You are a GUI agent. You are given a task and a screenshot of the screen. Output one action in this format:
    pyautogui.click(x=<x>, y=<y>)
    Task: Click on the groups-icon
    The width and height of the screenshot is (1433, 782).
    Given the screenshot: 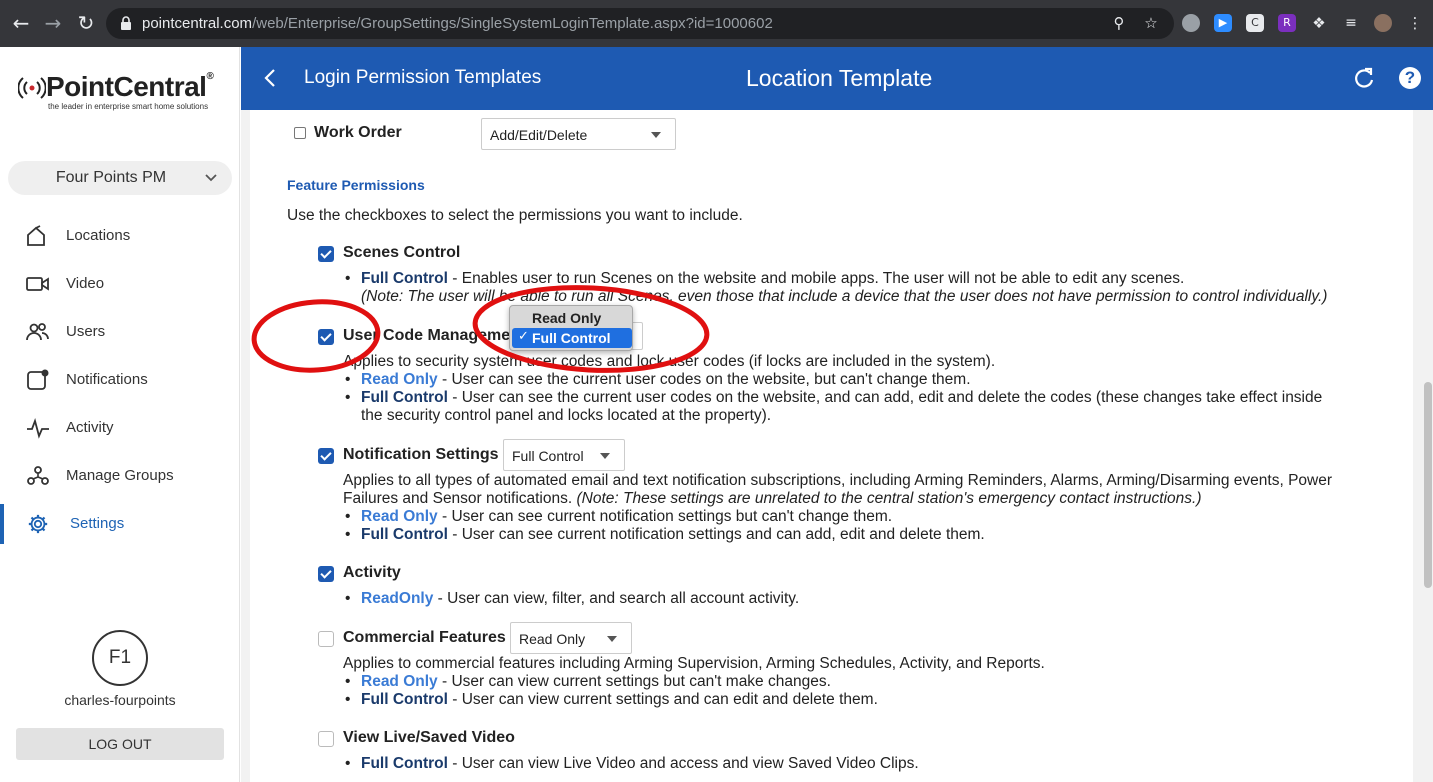 What is the action you would take?
    pyautogui.click(x=38, y=475)
    